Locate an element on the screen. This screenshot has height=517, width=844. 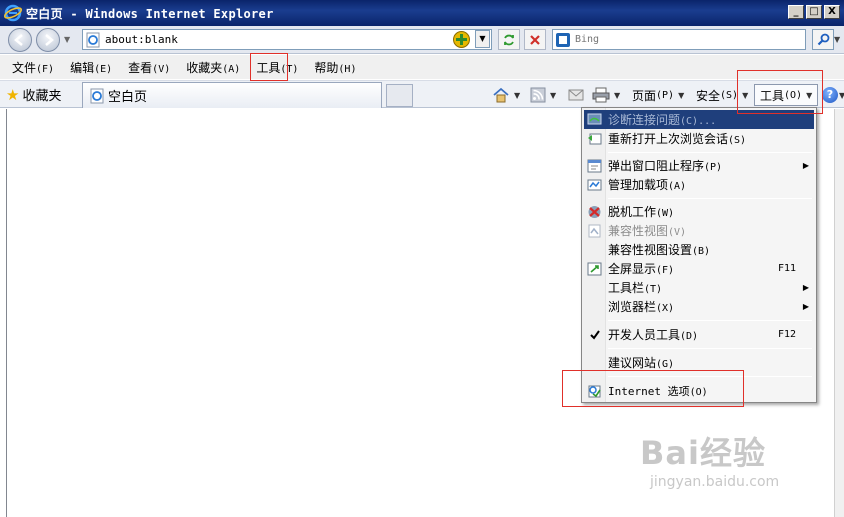
print-button: ▼ is located at coordinates (606, 95).